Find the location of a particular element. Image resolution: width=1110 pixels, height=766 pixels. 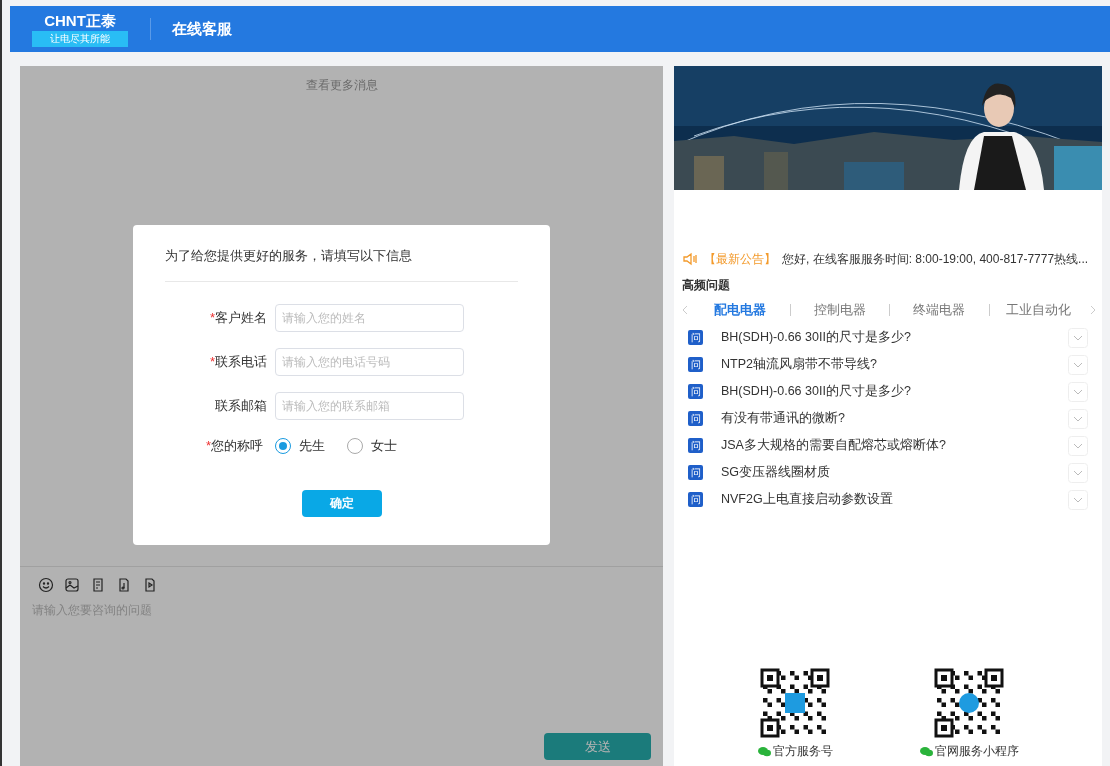

category-tab: 控制电器 is located at coordinates (839, 310).